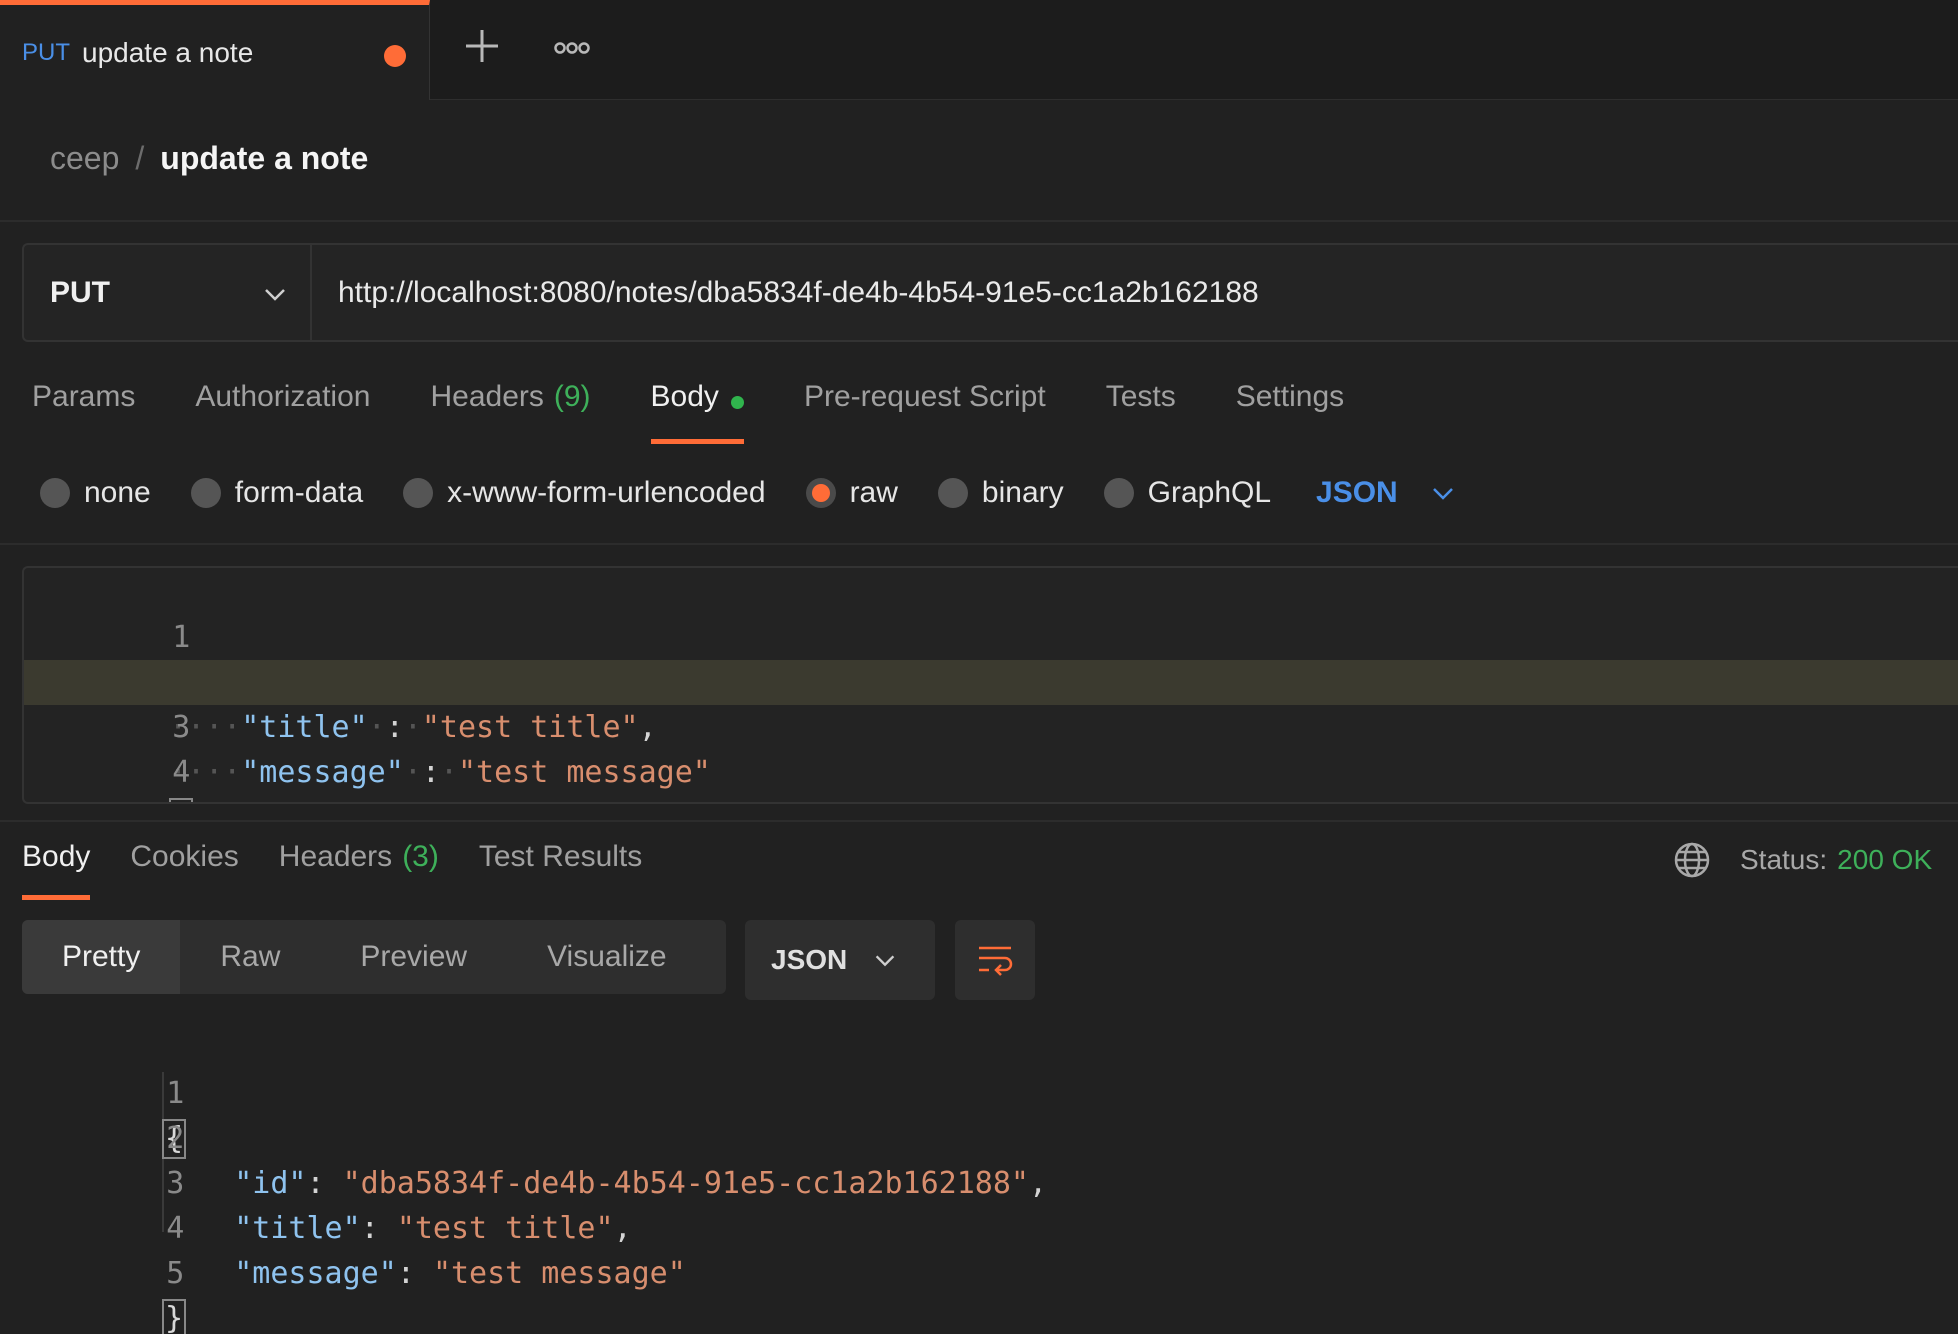 The image size is (1958, 1334). What do you see at coordinates (1884, 859) in the screenshot?
I see `status-code: 200 OK` at bounding box center [1884, 859].